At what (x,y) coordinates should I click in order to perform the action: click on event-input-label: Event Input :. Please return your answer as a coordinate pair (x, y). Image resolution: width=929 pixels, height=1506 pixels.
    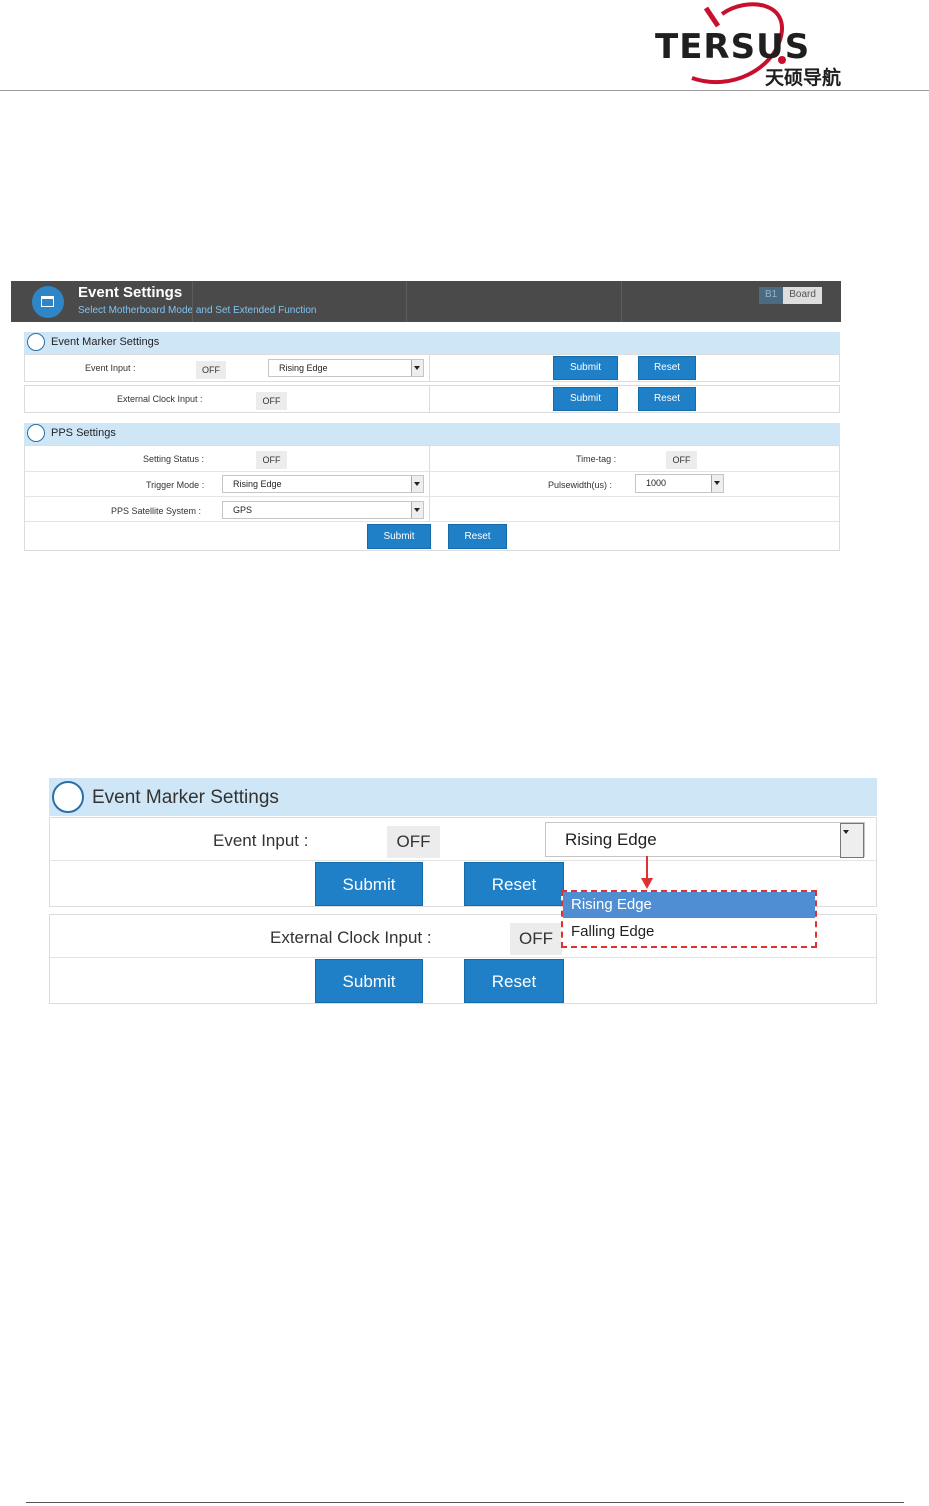
    Looking at the image, I should click on (110, 368).